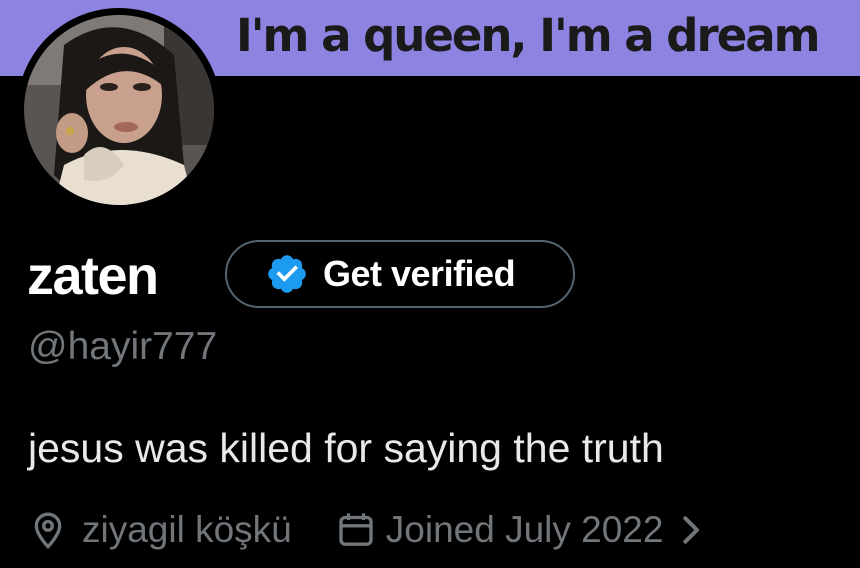 The width and height of the screenshot is (860, 568). What do you see at coordinates (48, 531) in the screenshot?
I see `location-pin-icon` at bounding box center [48, 531].